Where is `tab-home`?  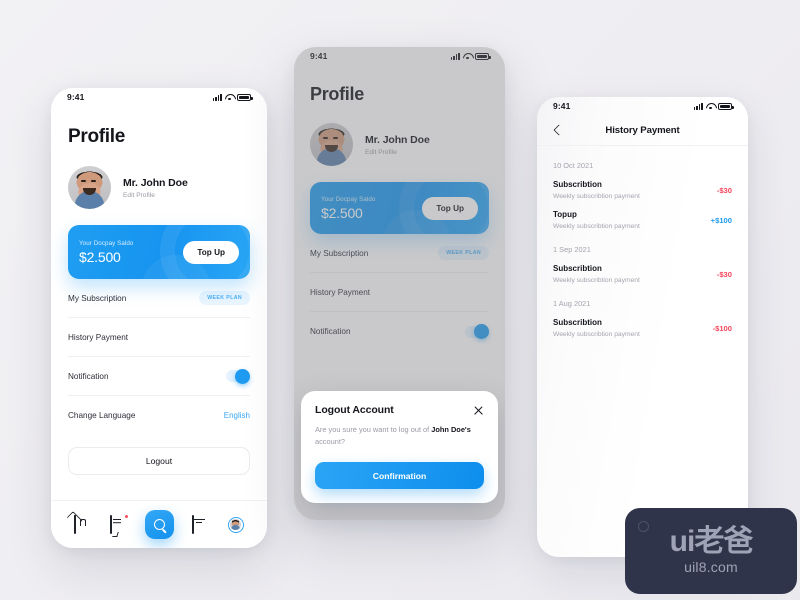 tab-home is located at coordinates (82, 524).